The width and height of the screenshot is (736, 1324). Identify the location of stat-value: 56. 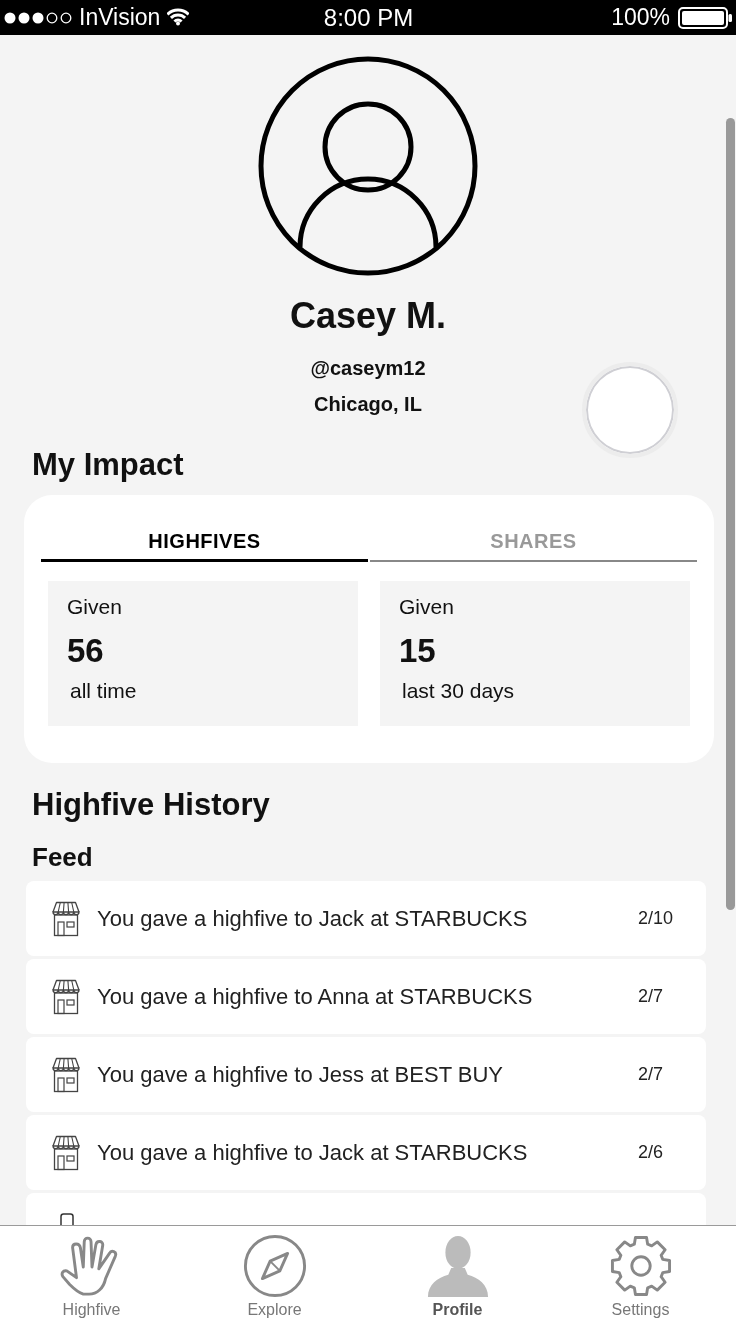
(86, 651).